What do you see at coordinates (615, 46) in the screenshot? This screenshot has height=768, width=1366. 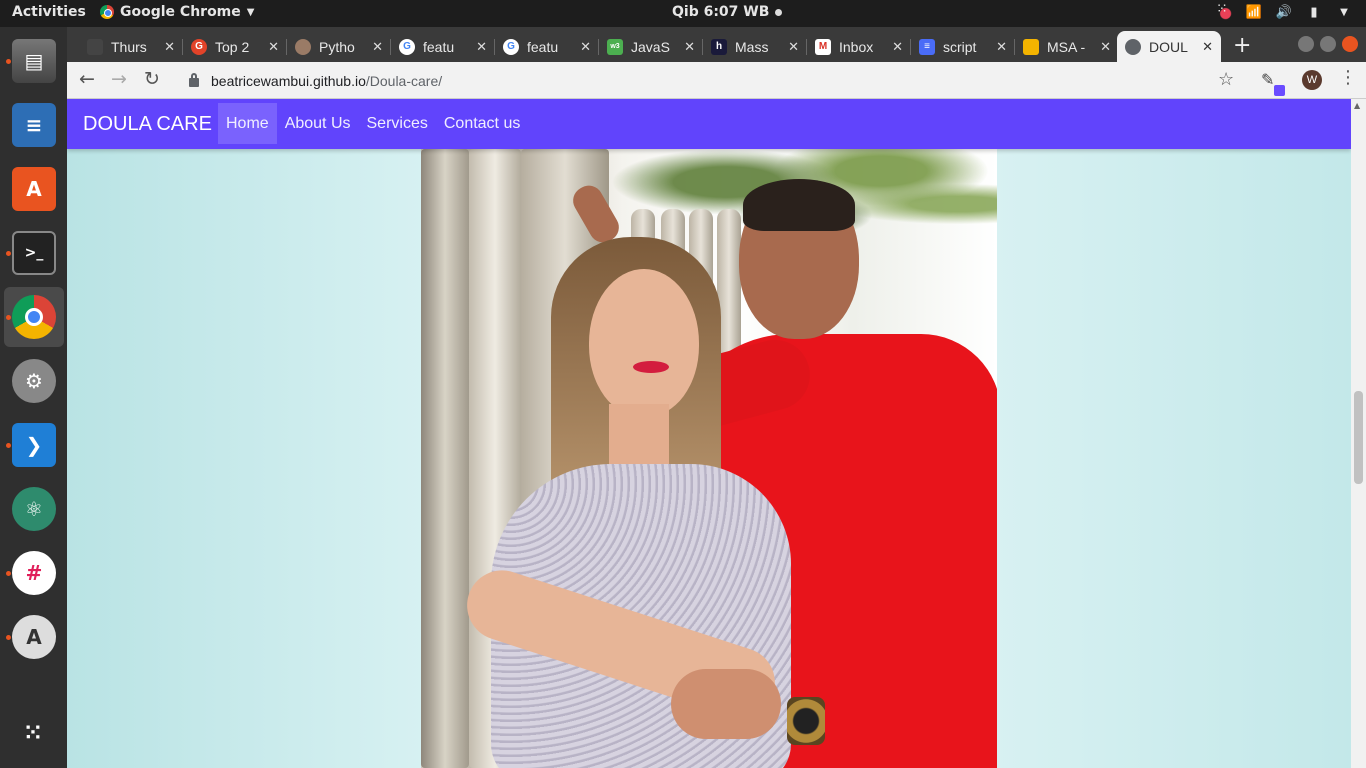 I see `w3schools-icon: w3` at bounding box center [615, 46].